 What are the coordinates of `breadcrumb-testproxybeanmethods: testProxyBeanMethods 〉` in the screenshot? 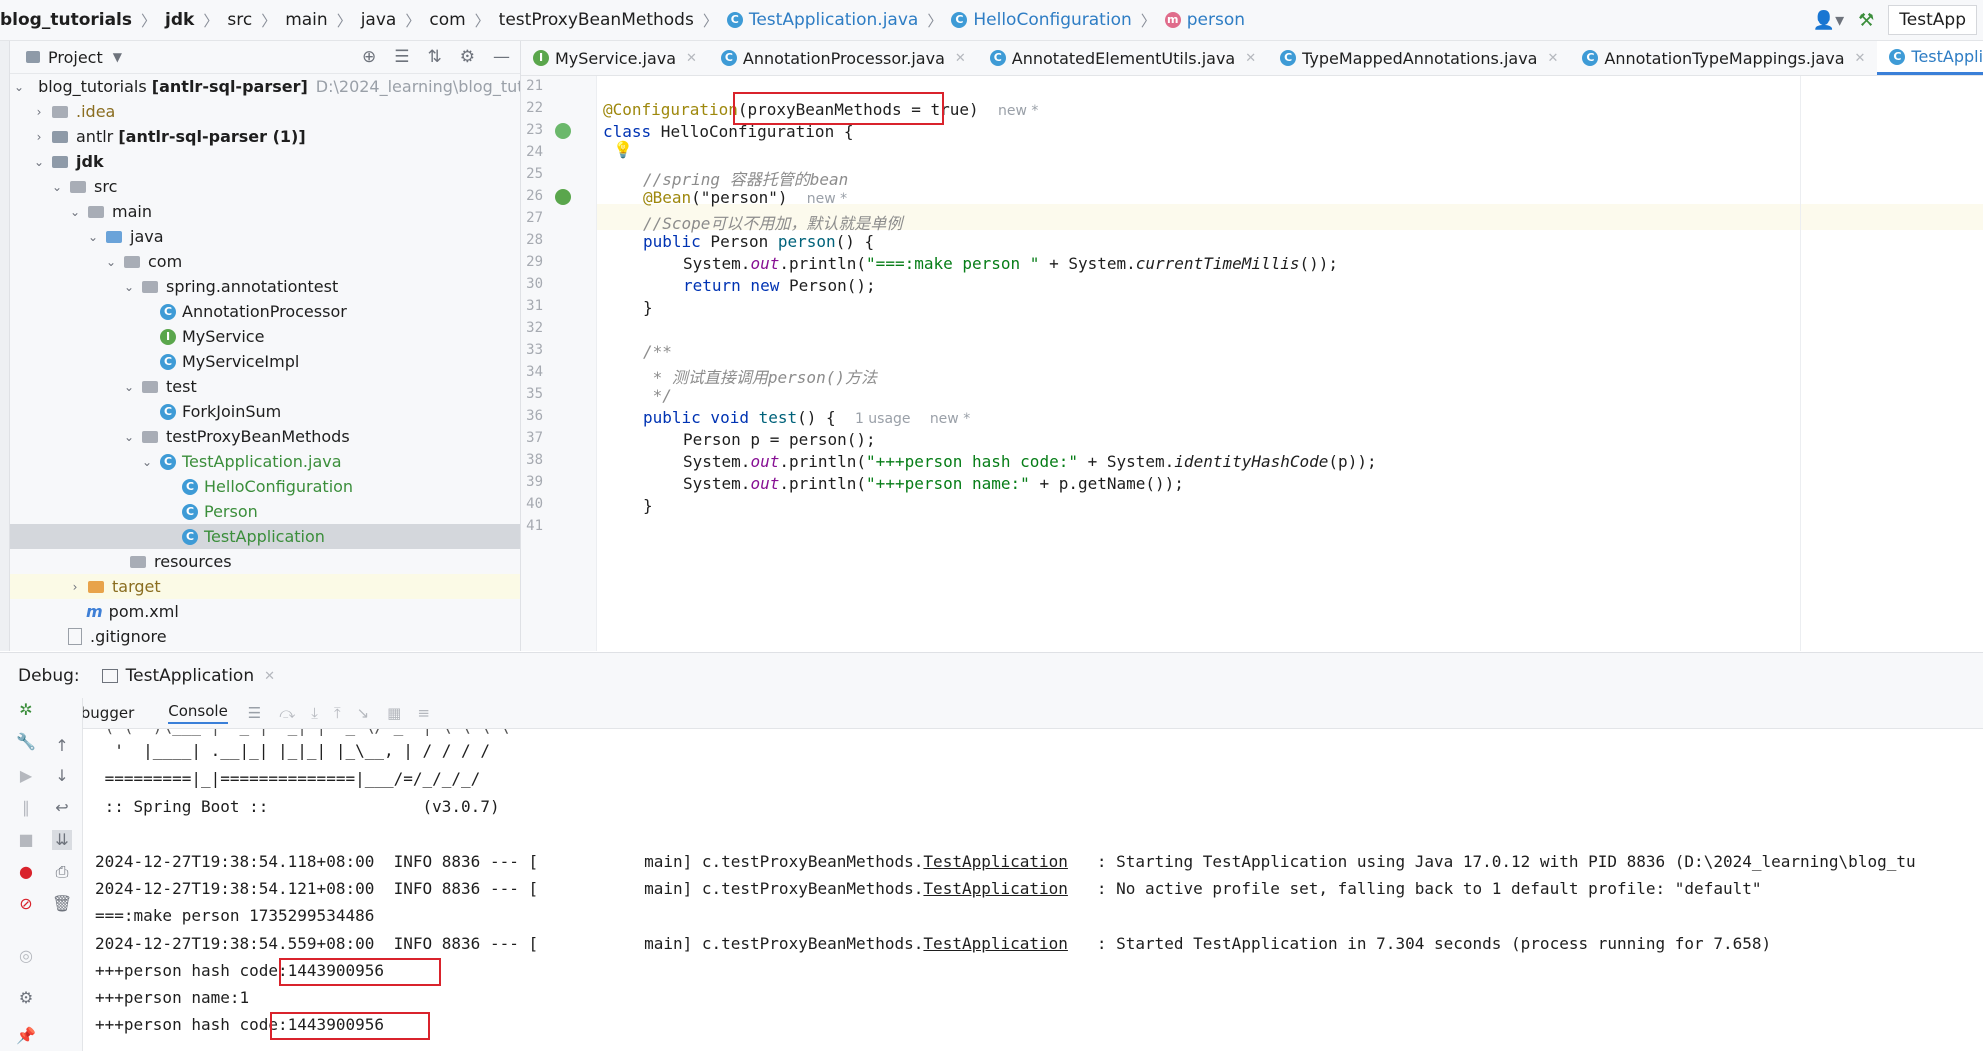 It's located at (613, 20).